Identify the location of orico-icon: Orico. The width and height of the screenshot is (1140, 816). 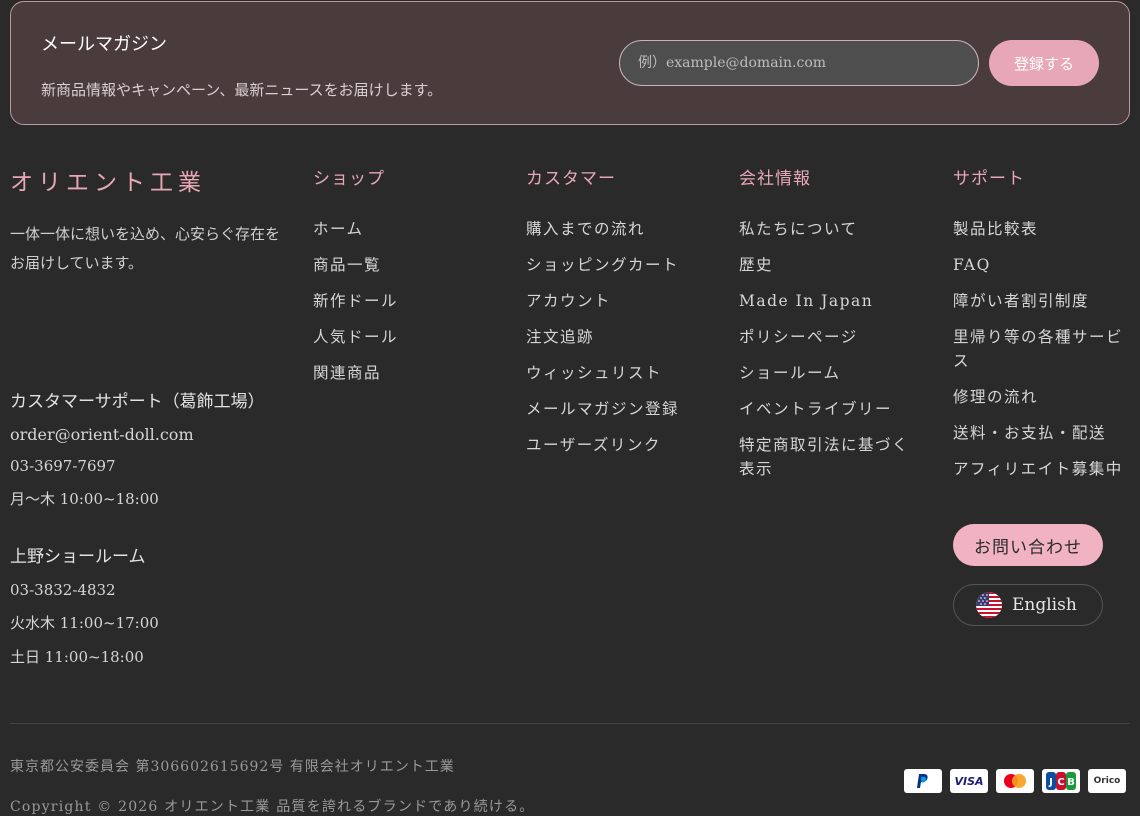
(1107, 781).